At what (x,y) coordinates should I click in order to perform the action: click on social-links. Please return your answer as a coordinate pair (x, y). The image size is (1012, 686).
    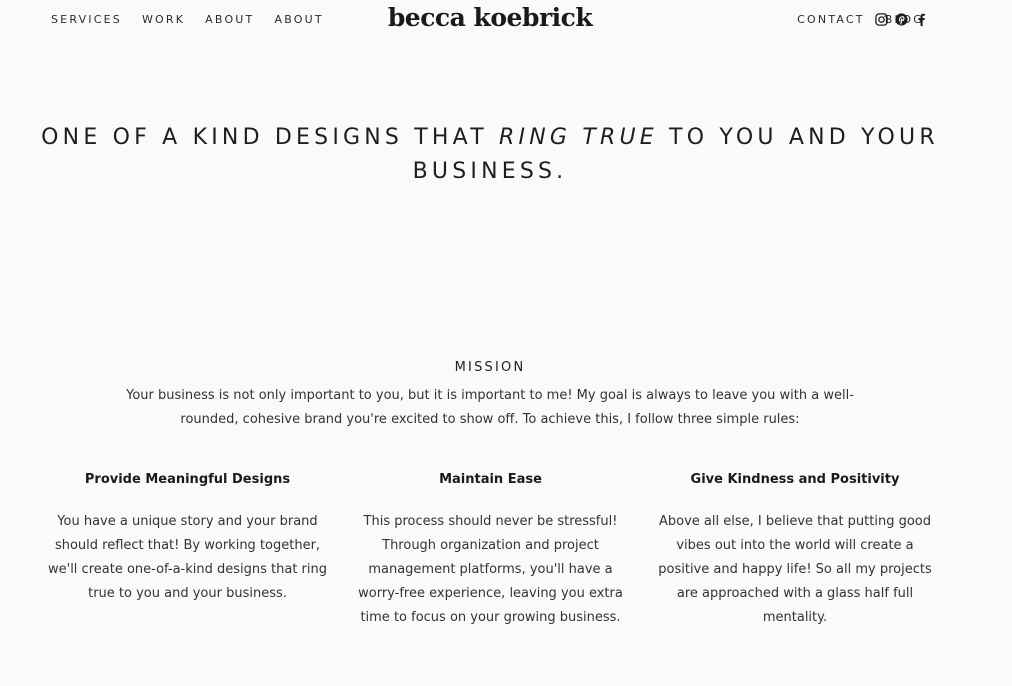
    Looking at the image, I should click on (901, 19).